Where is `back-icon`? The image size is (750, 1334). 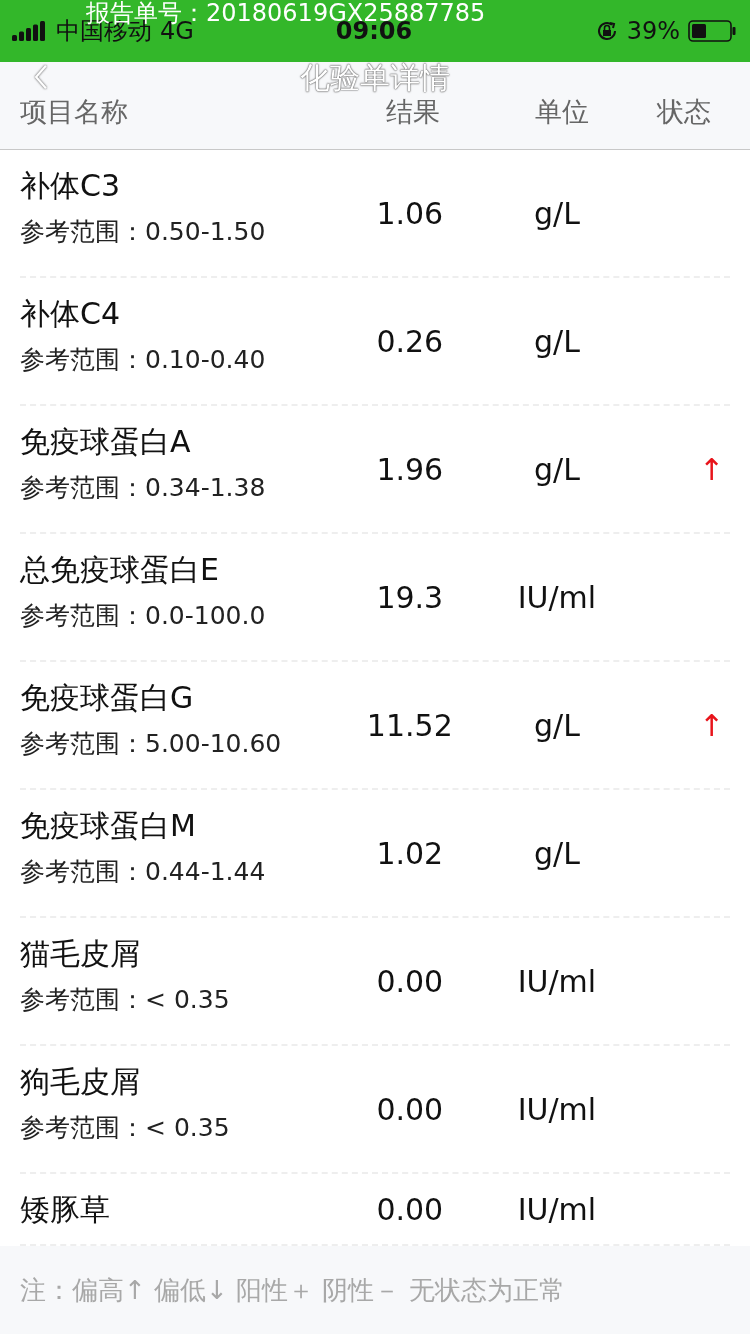
back-icon is located at coordinates (41, 77).